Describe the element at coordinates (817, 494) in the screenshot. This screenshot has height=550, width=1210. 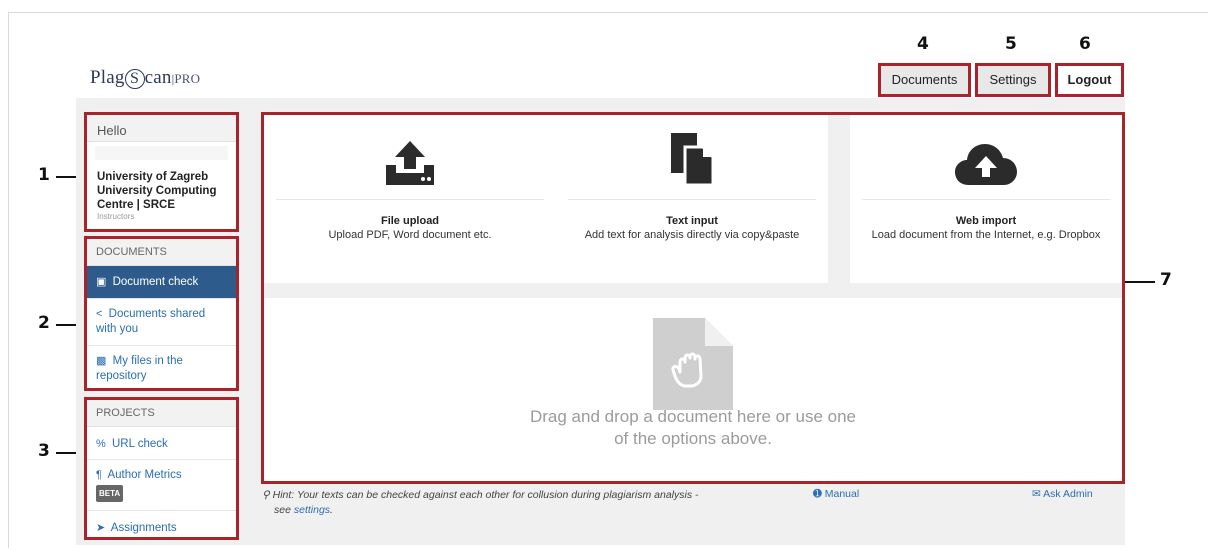
I see `info-icon: ➊` at that location.